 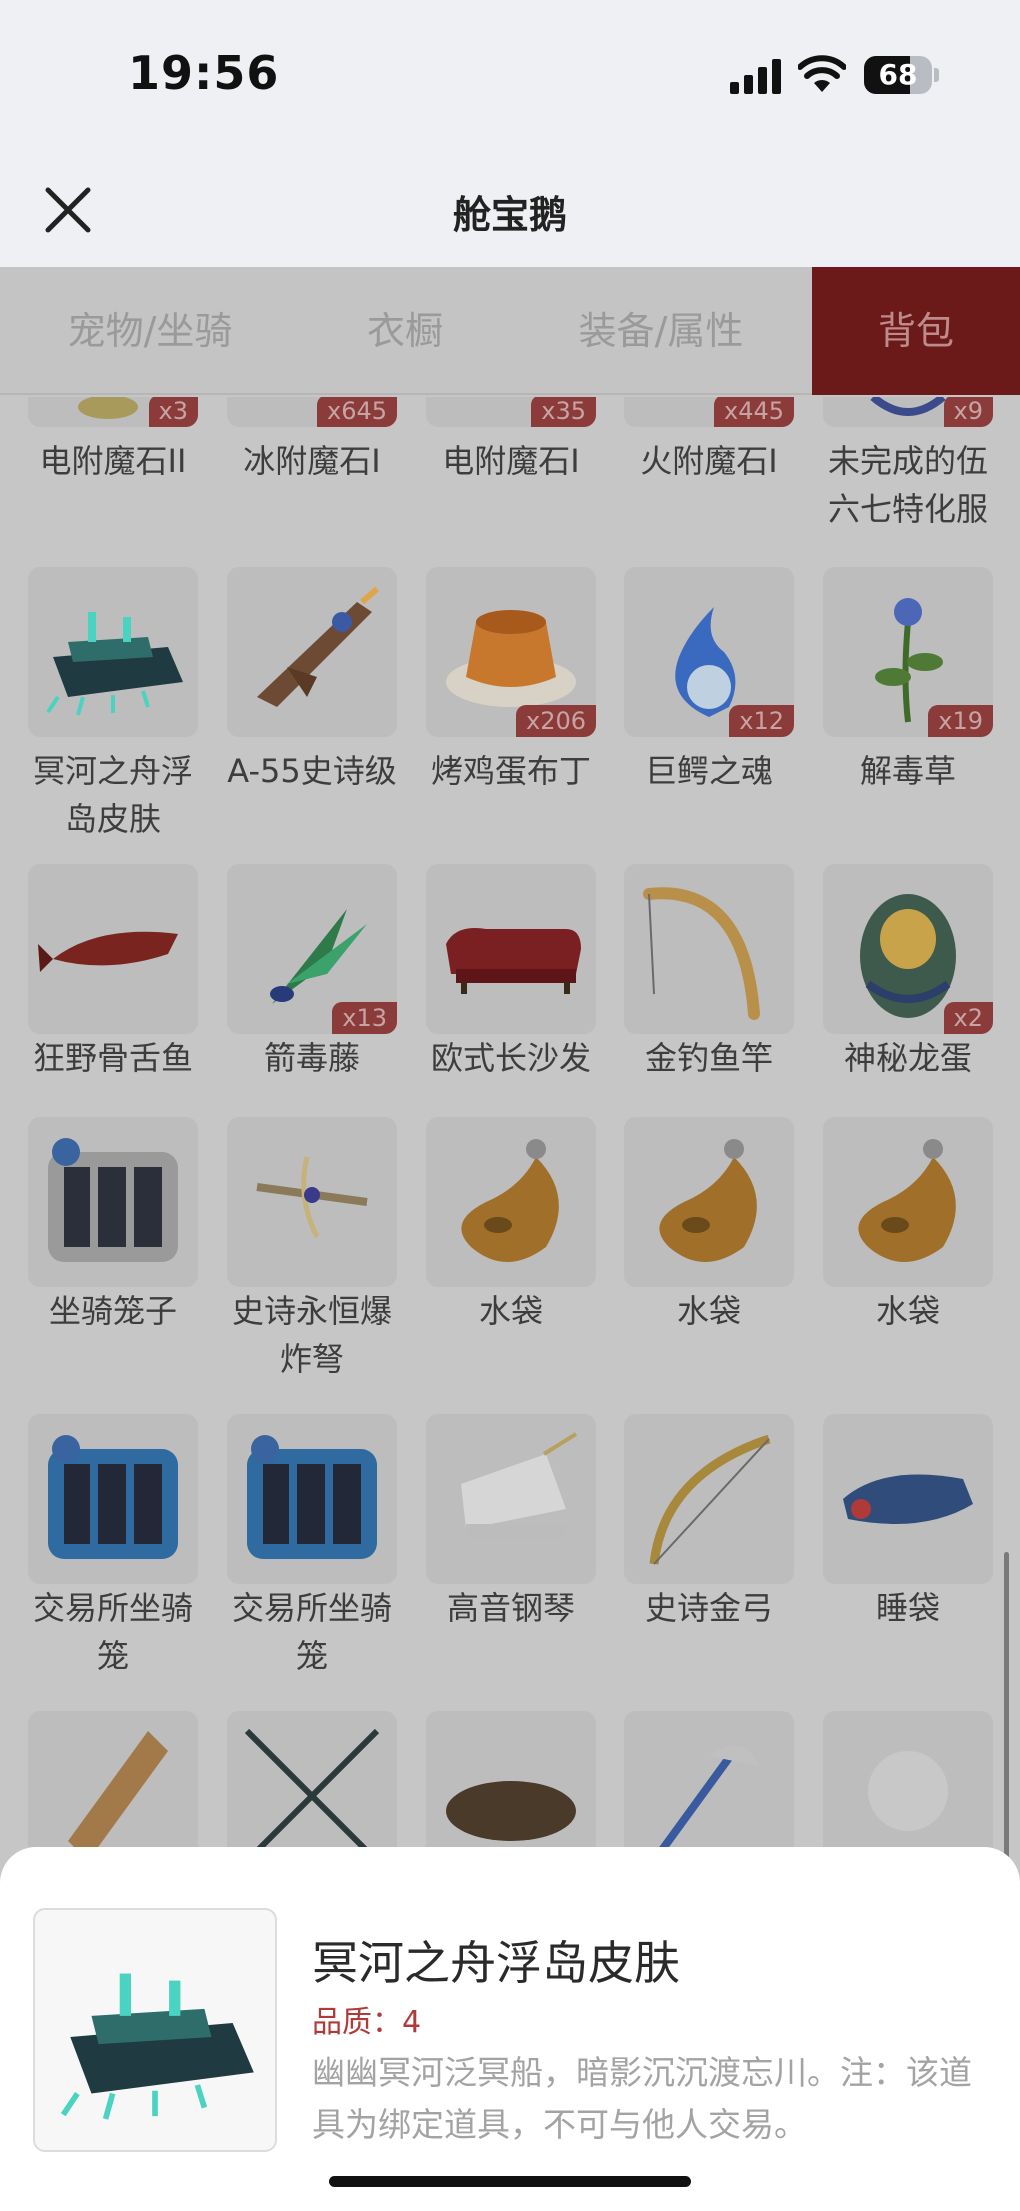 What do you see at coordinates (563, 412) in the screenshot?
I see `item-quantity: x35` at bounding box center [563, 412].